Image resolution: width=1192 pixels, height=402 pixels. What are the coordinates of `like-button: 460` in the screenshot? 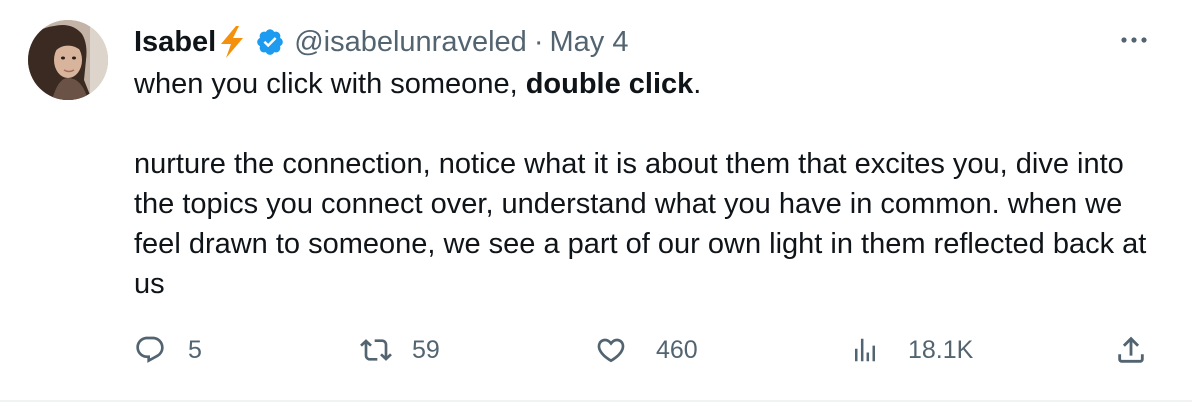 It's located at (646, 350).